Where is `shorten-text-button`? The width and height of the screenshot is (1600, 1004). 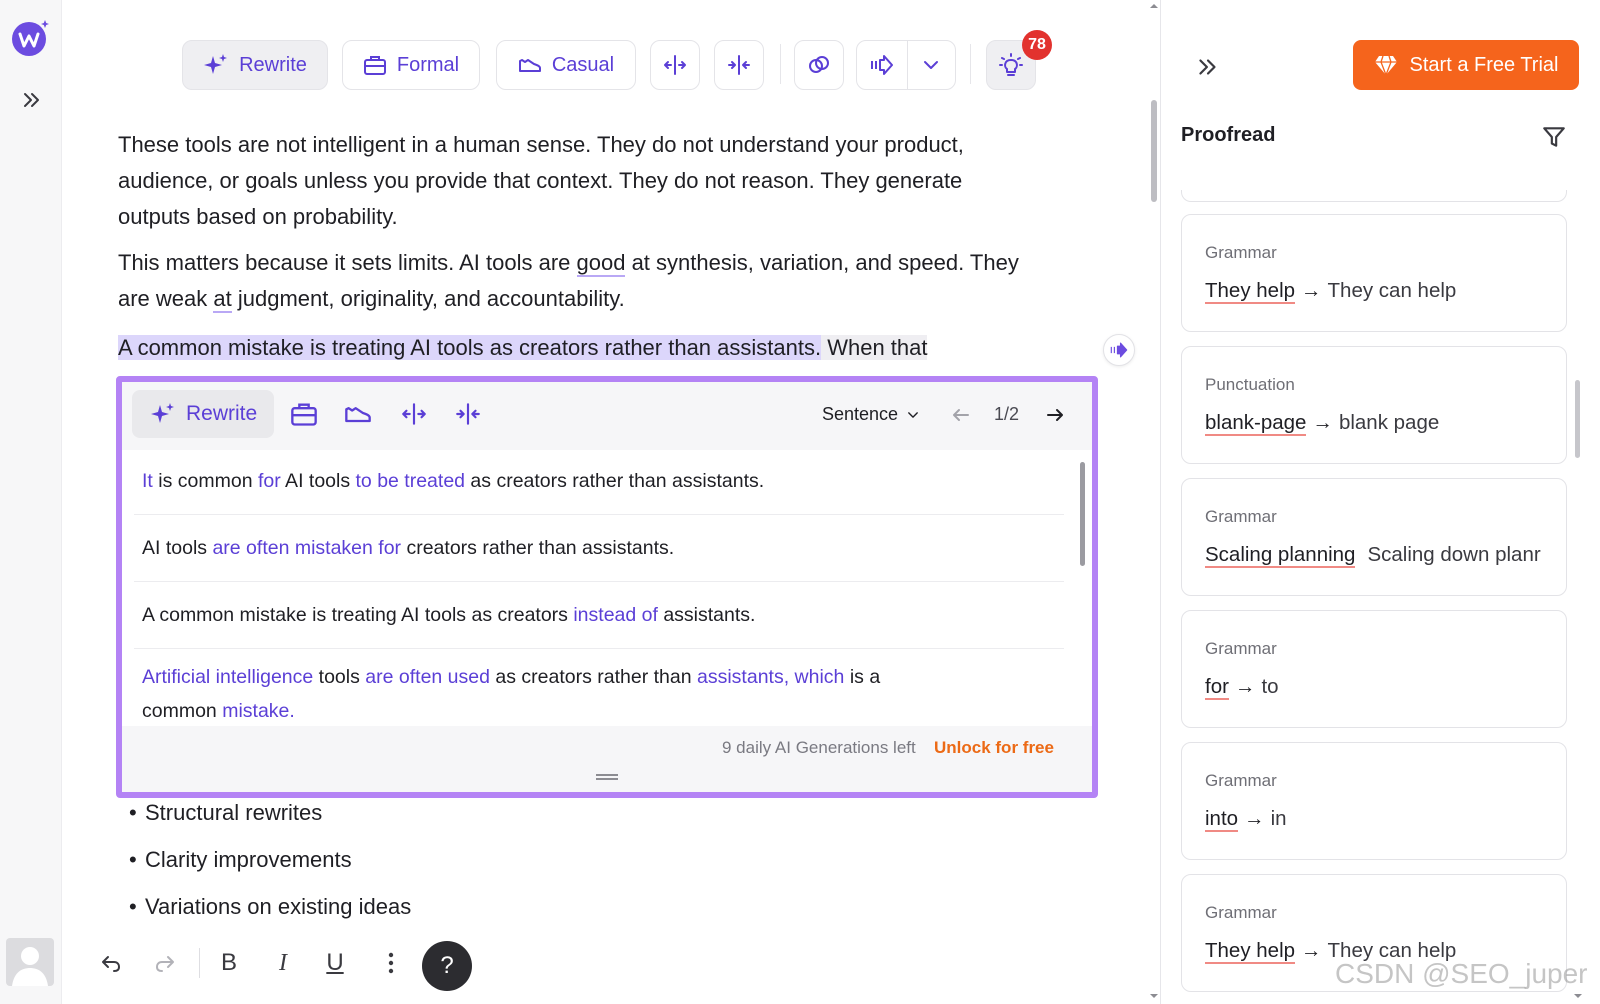 shorten-text-button is located at coordinates (739, 65).